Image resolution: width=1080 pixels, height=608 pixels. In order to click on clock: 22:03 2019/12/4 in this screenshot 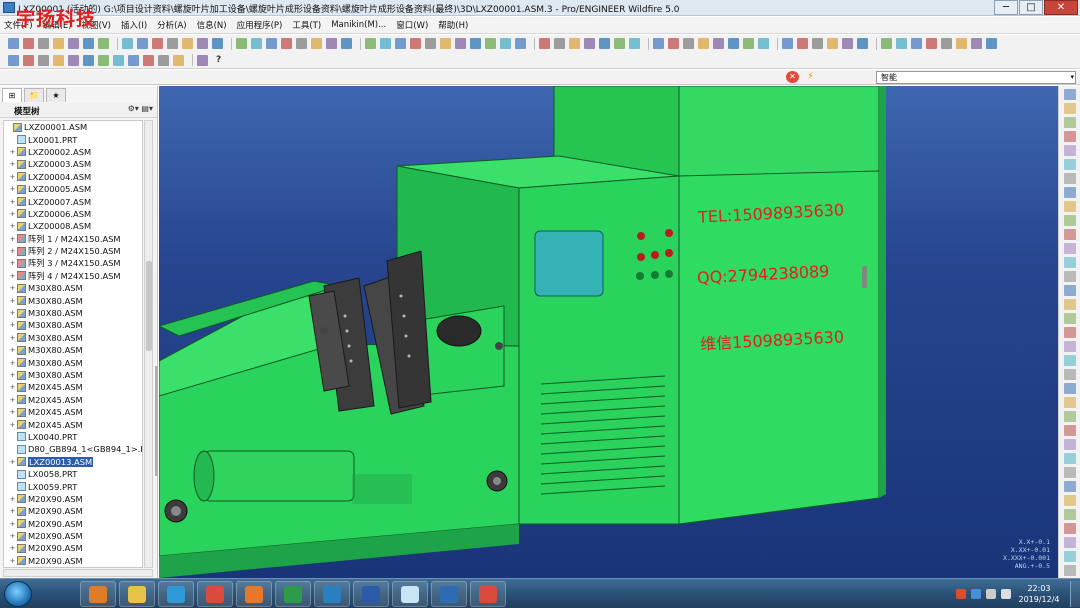, I will do `click(1039, 594)`.